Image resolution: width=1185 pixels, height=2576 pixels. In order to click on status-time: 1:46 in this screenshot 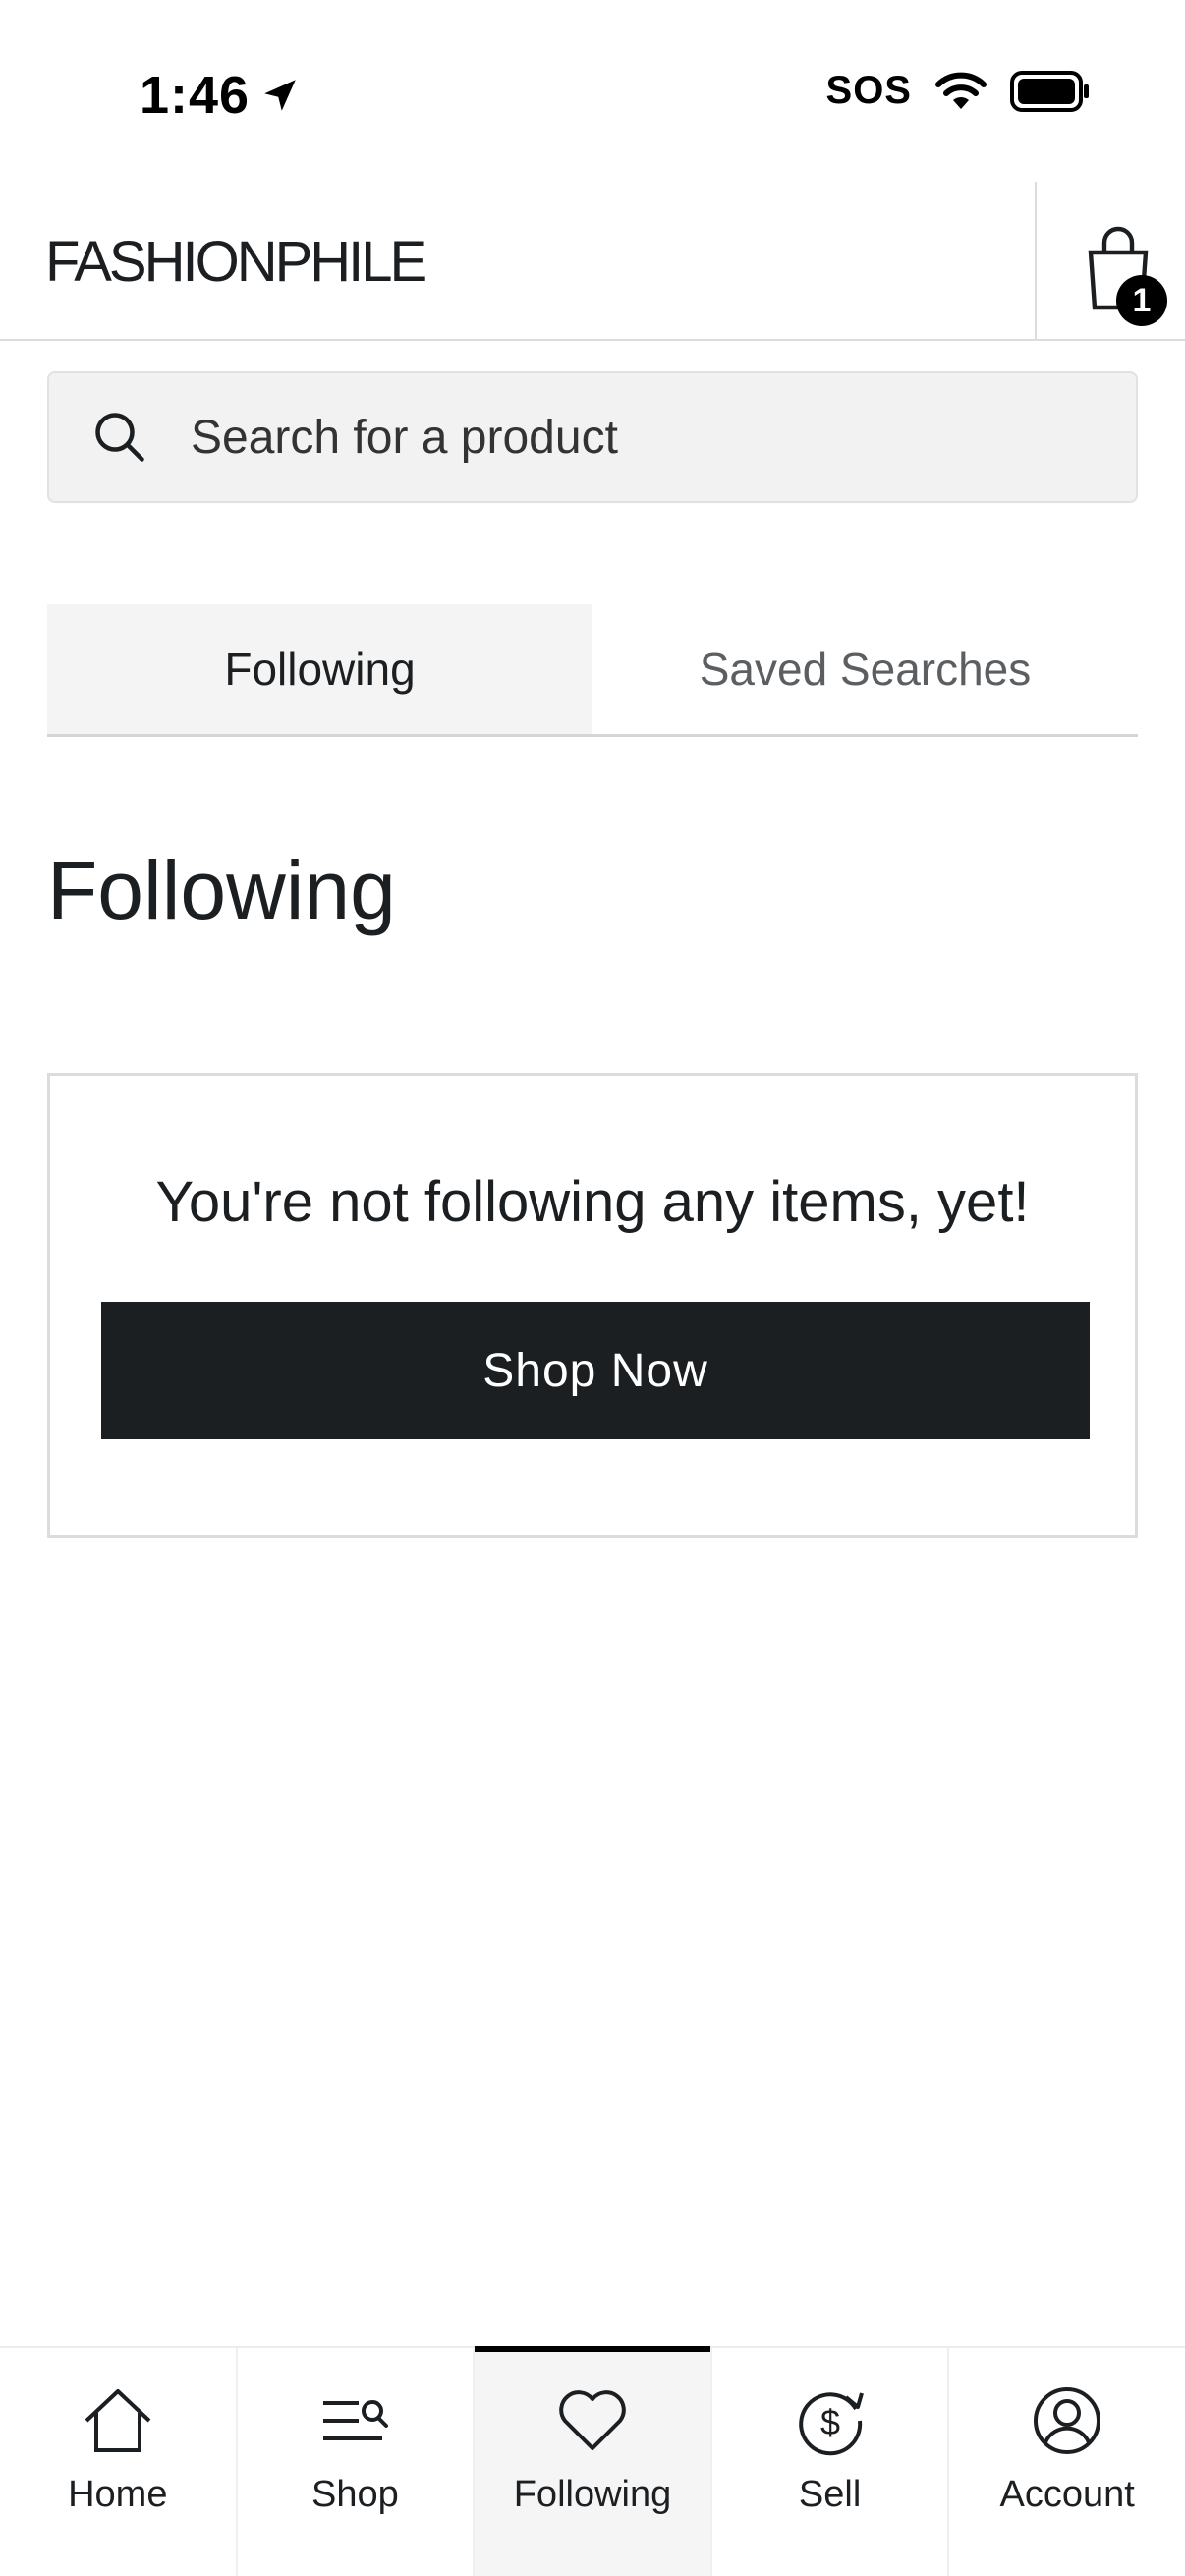, I will do `click(221, 95)`.